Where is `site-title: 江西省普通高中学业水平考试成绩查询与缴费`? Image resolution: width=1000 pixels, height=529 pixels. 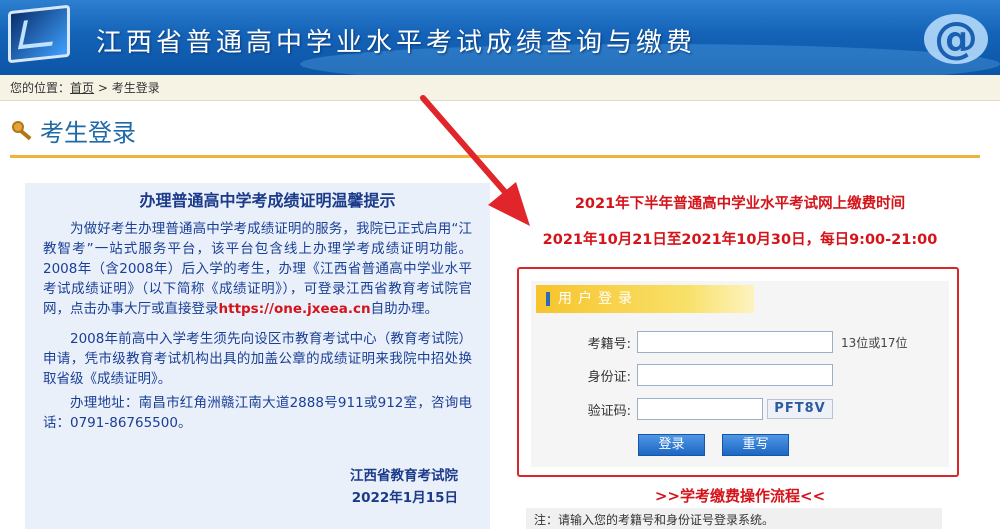
site-title: 江西省普通高中学业水平考试成绩查询与缴费 is located at coordinates (396, 43).